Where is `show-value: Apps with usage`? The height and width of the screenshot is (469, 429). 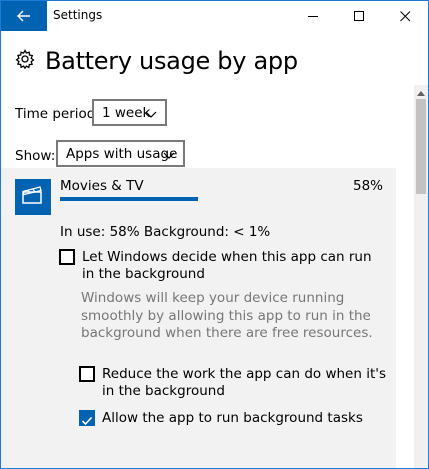
show-value: Apps with usage is located at coordinates (122, 153).